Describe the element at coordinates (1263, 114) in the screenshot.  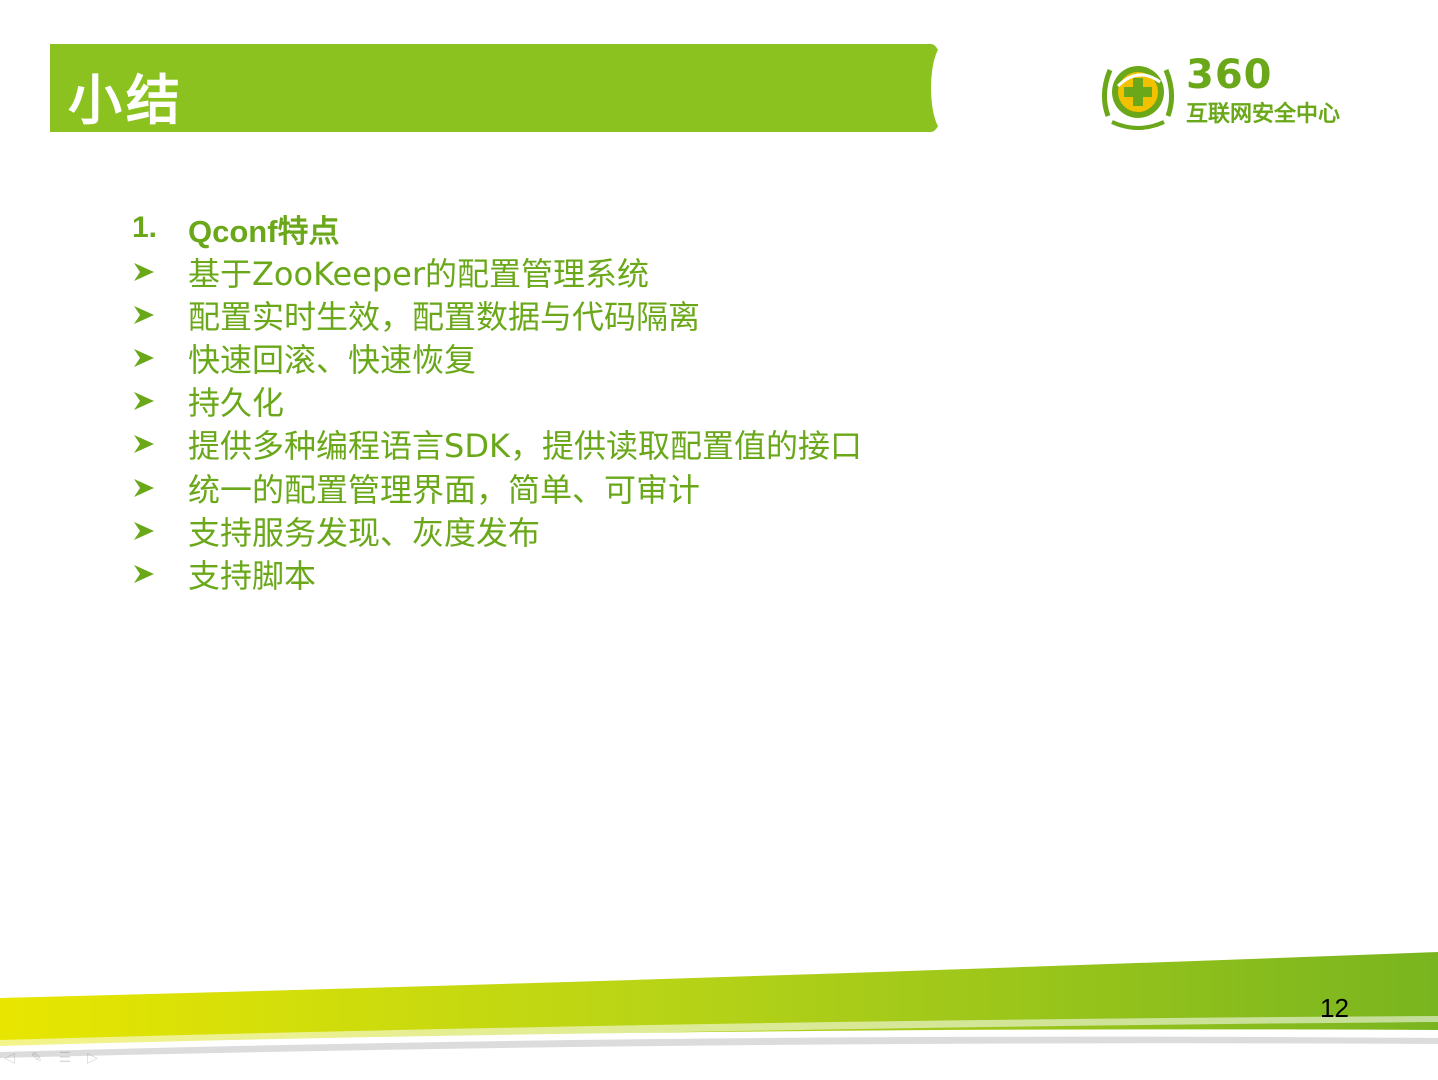
I see `logo-name: 互联网安全中心` at that location.